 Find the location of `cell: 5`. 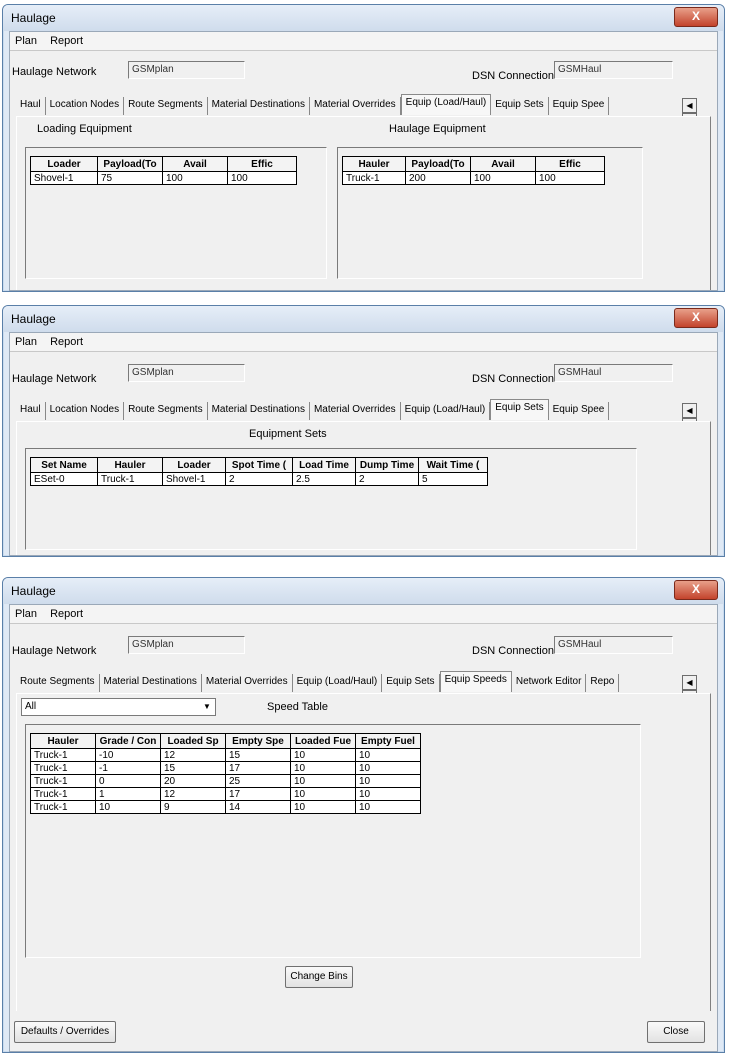

cell: 5 is located at coordinates (453, 479).